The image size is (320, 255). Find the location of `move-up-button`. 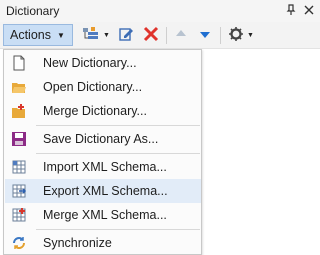

move-up-button is located at coordinates (181, 35).